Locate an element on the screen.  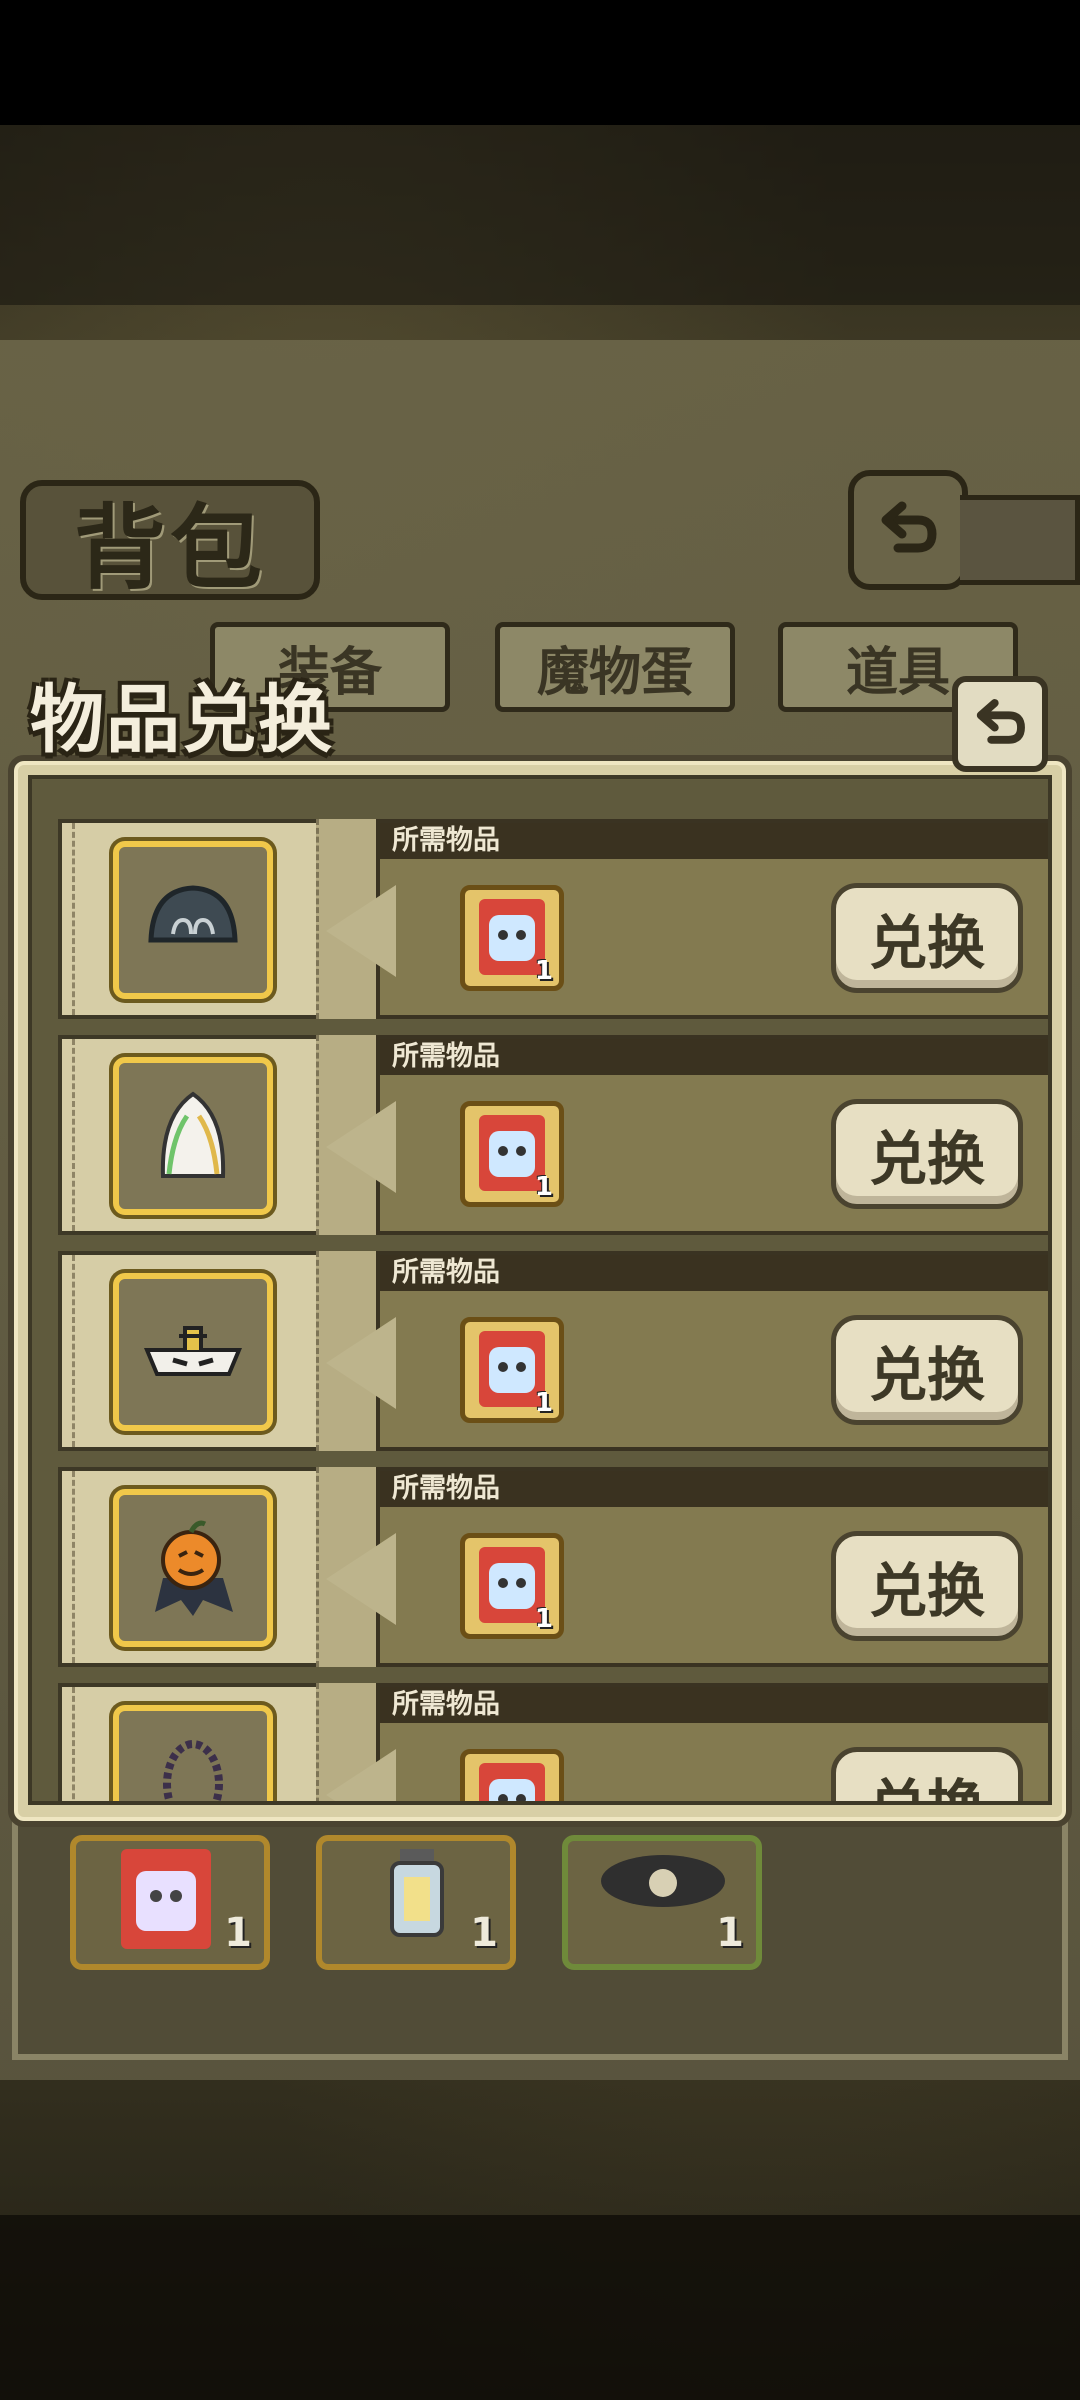
bag-item-rainbow-box: 1 is located at coordinates (170, 1902).